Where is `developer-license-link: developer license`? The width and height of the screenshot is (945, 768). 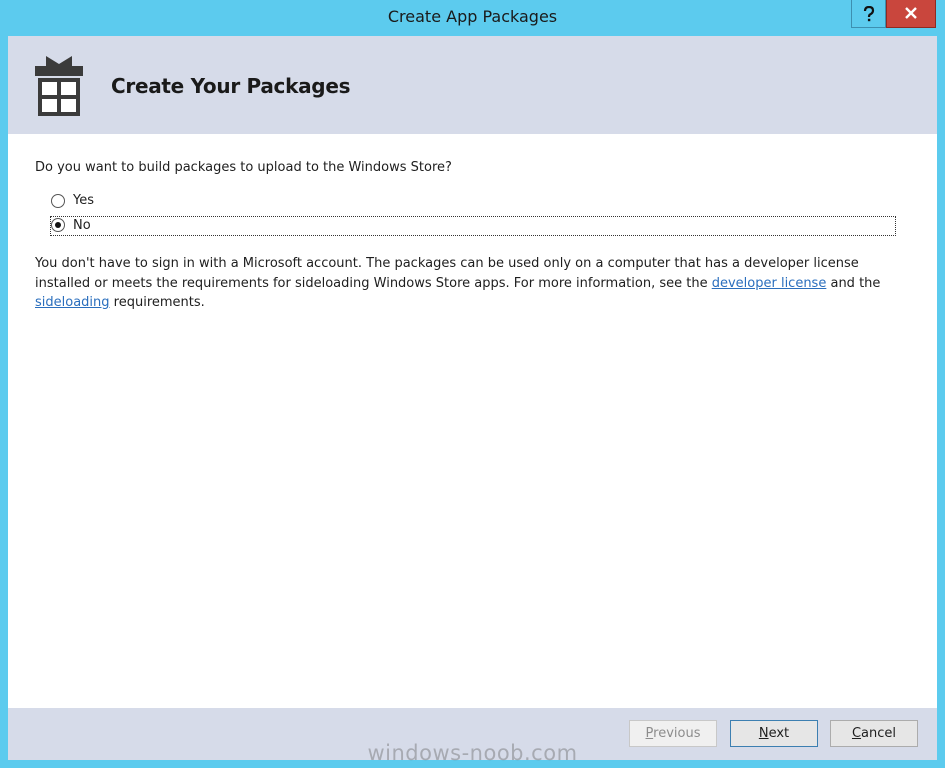 developer-license-link: developer license is located at coordinates (769, 283).